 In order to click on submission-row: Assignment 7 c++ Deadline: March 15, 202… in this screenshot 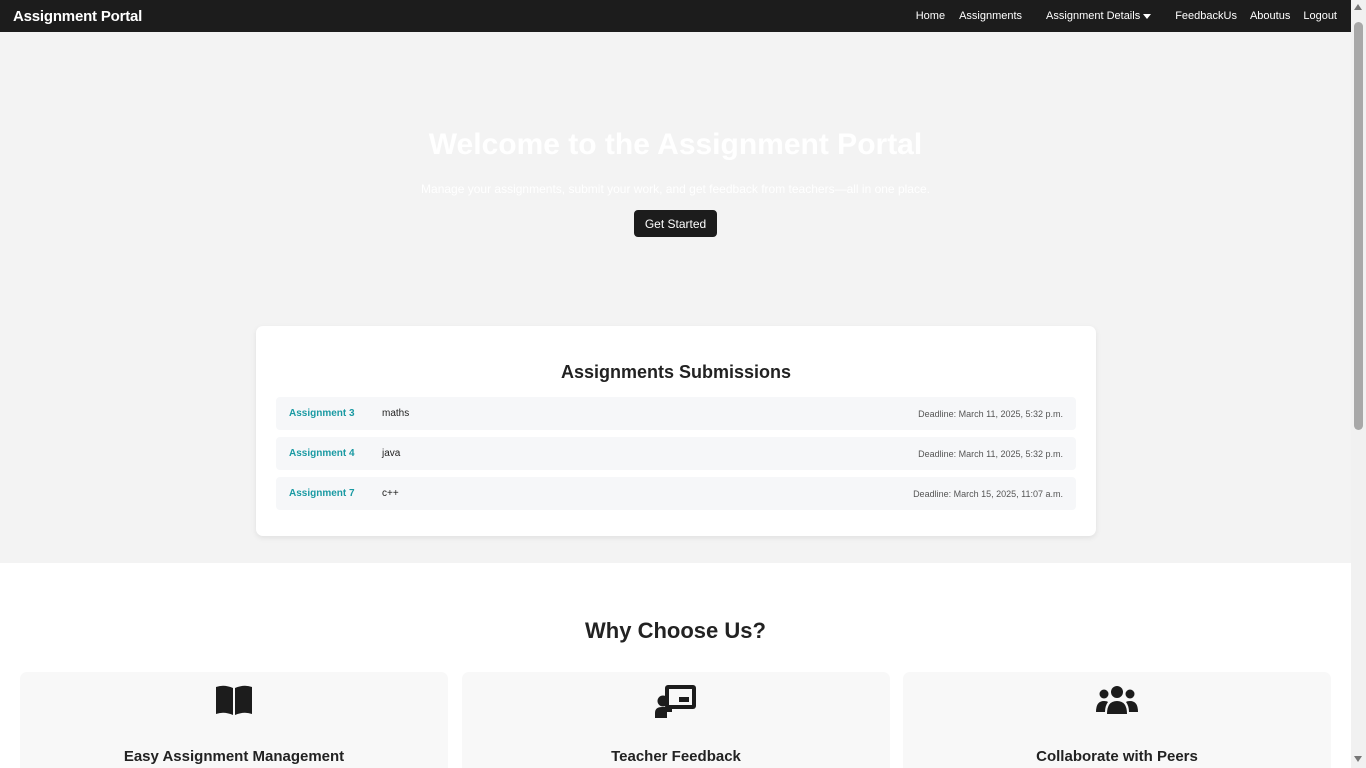, I will do `click(676, 493)`.